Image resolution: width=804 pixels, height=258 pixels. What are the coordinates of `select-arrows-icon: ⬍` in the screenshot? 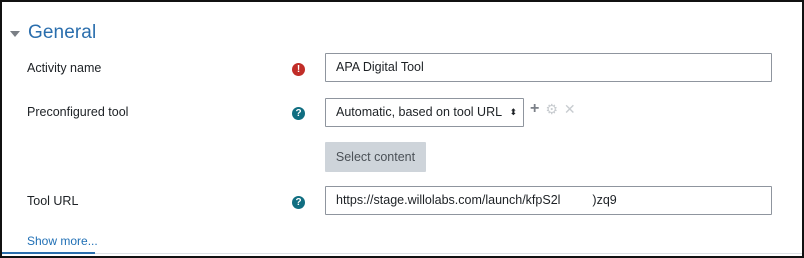 It's located at (513, 112).